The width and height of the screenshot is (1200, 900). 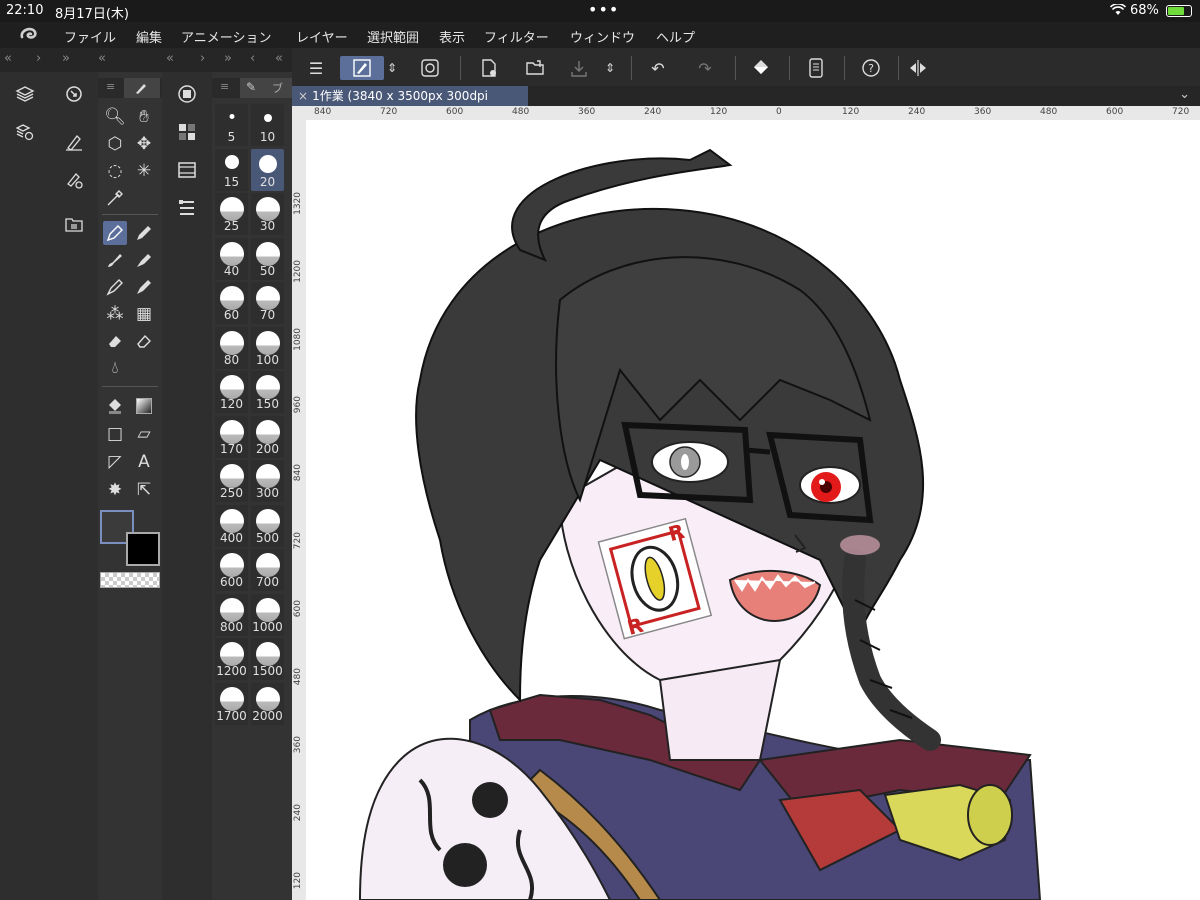 I want to click on save-options-chevrons-icon: ⇕, so click(x=610, y=68).